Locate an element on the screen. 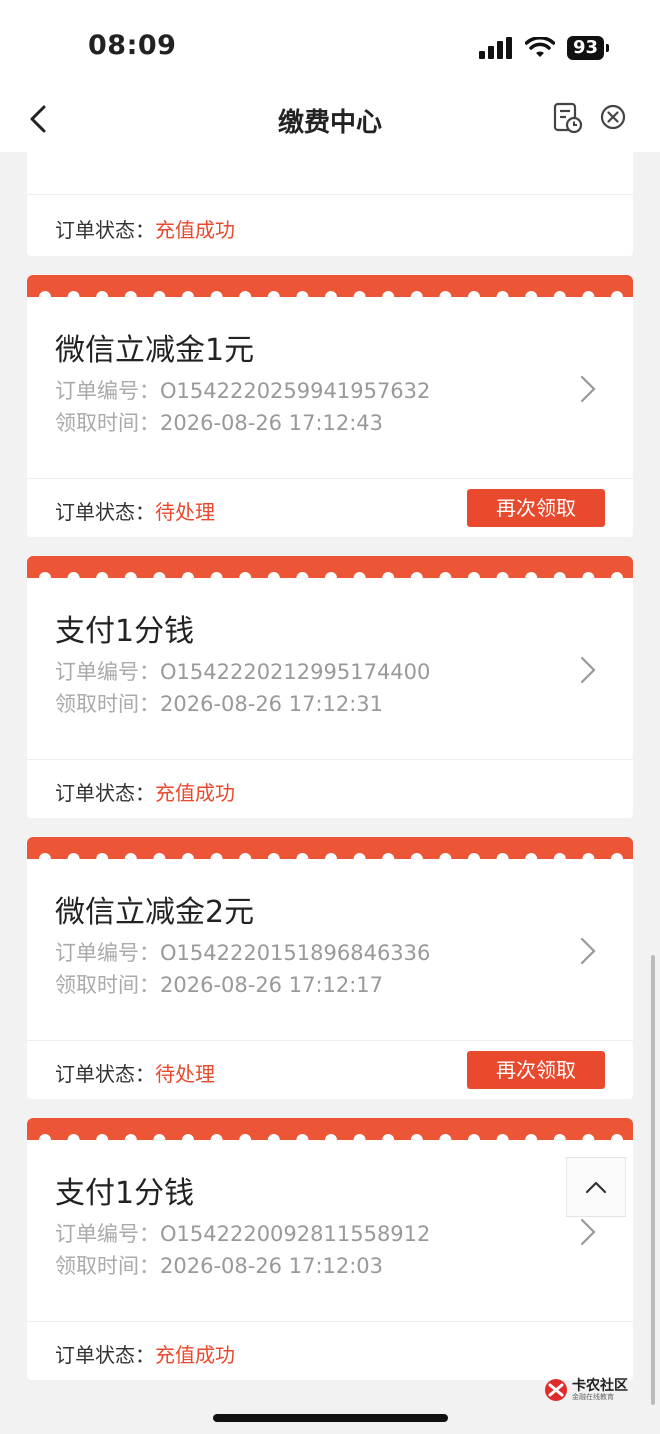 The height and width of the screenshot is (1434, 660). receive-time: 2026-08-26 17:12:03 is located at coordinates (272, 1266).